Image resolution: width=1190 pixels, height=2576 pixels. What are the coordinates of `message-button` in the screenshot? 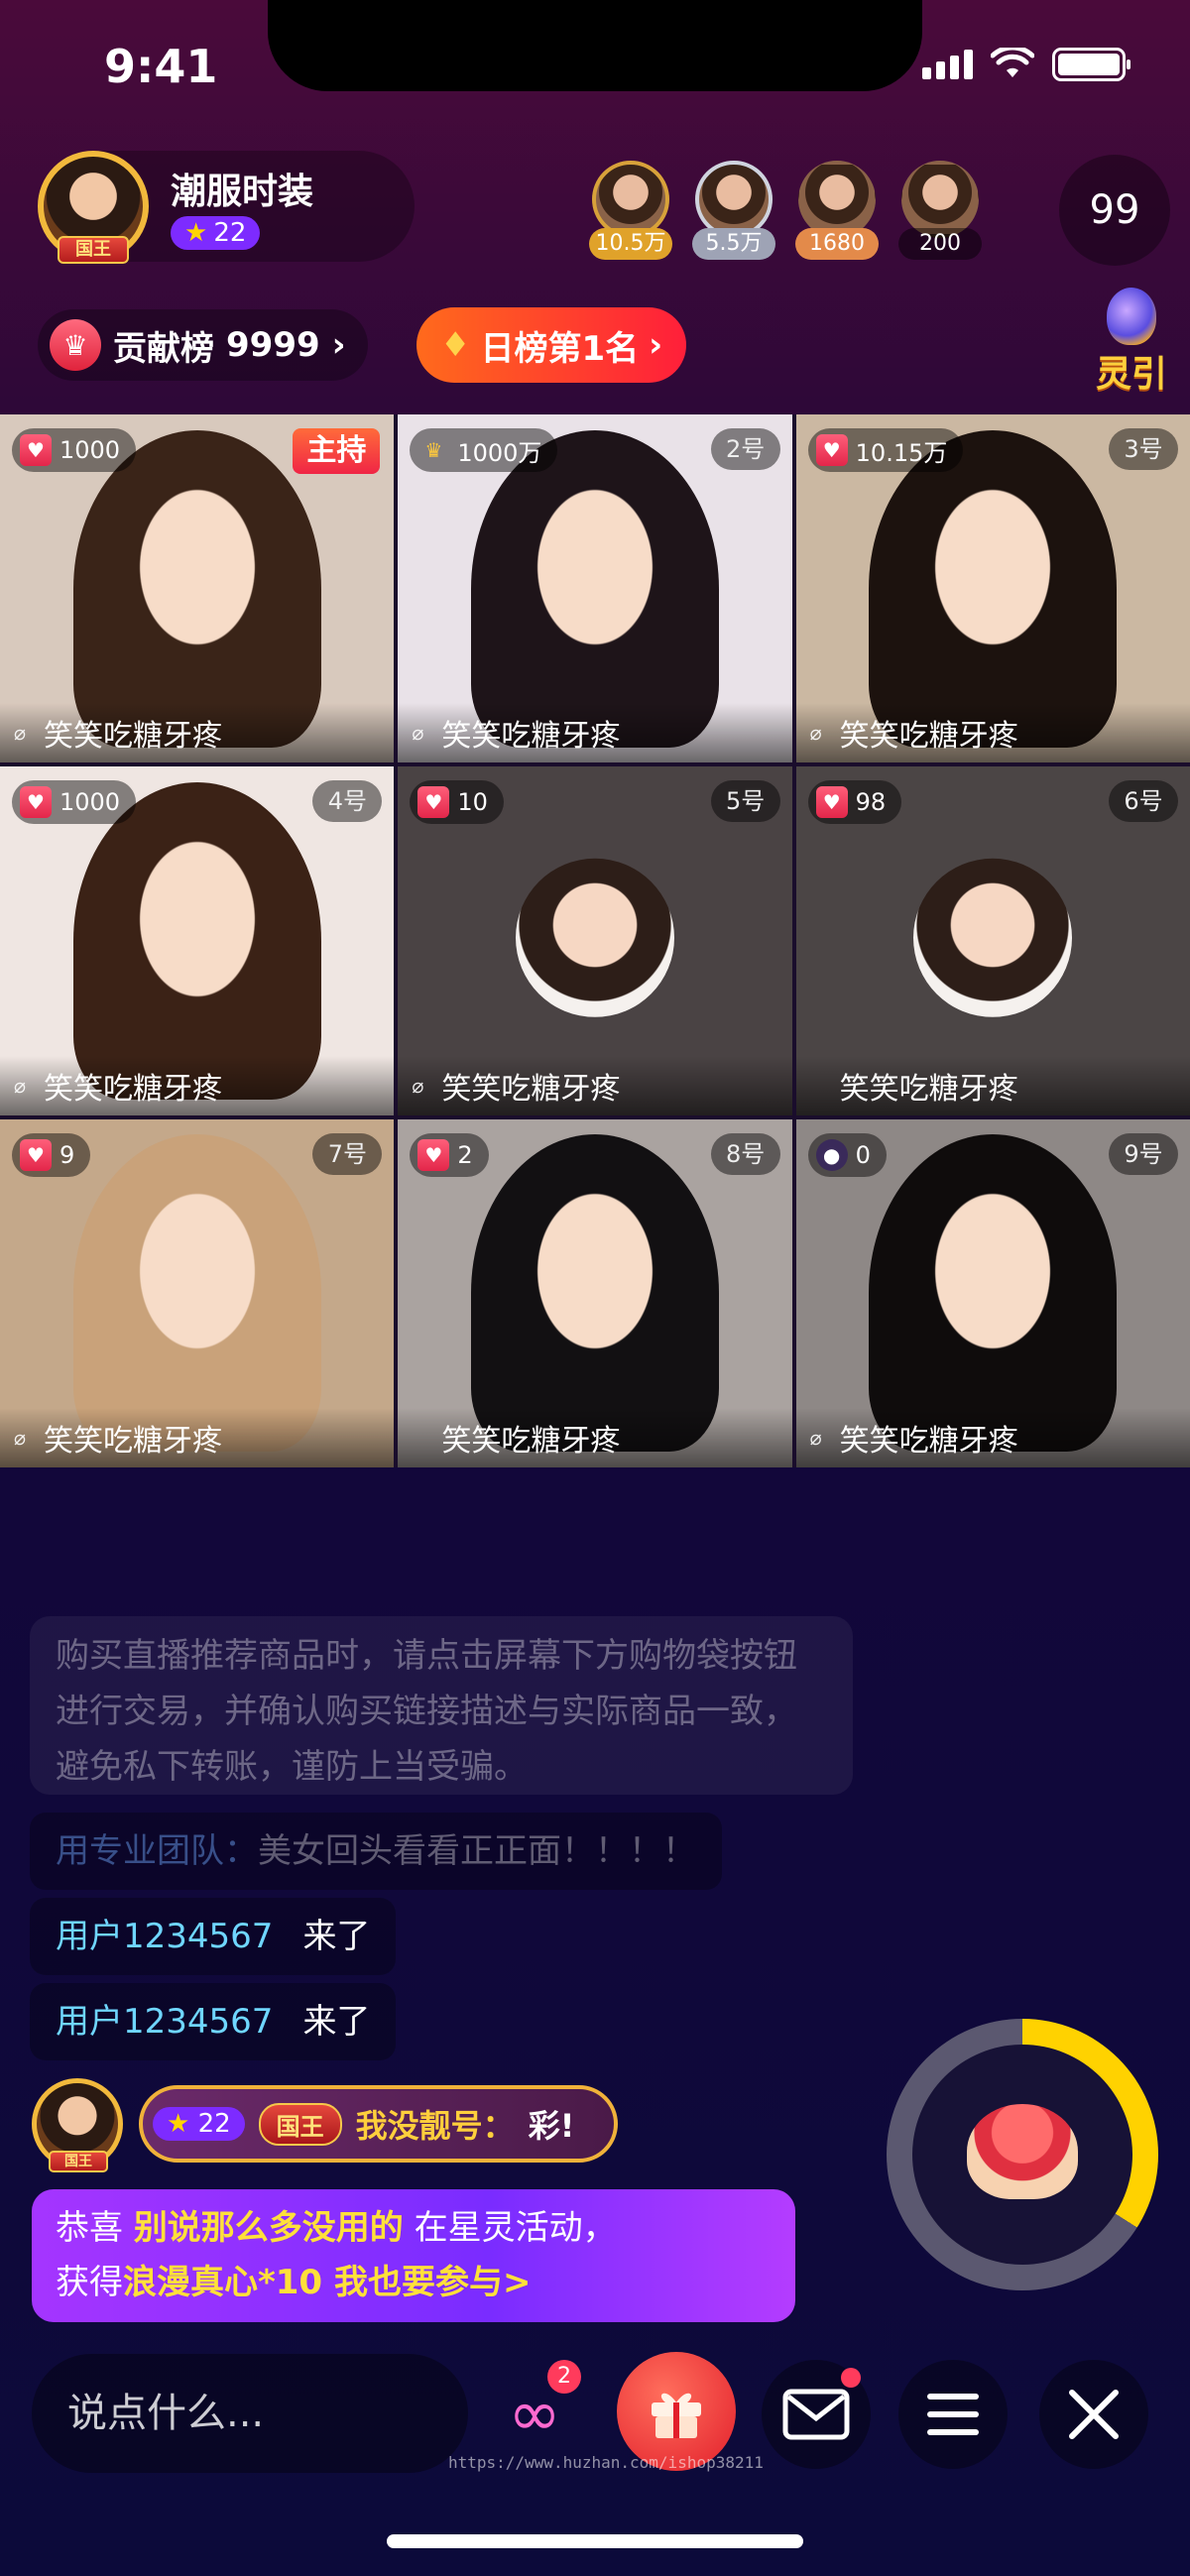 It's located at (816, 2414).